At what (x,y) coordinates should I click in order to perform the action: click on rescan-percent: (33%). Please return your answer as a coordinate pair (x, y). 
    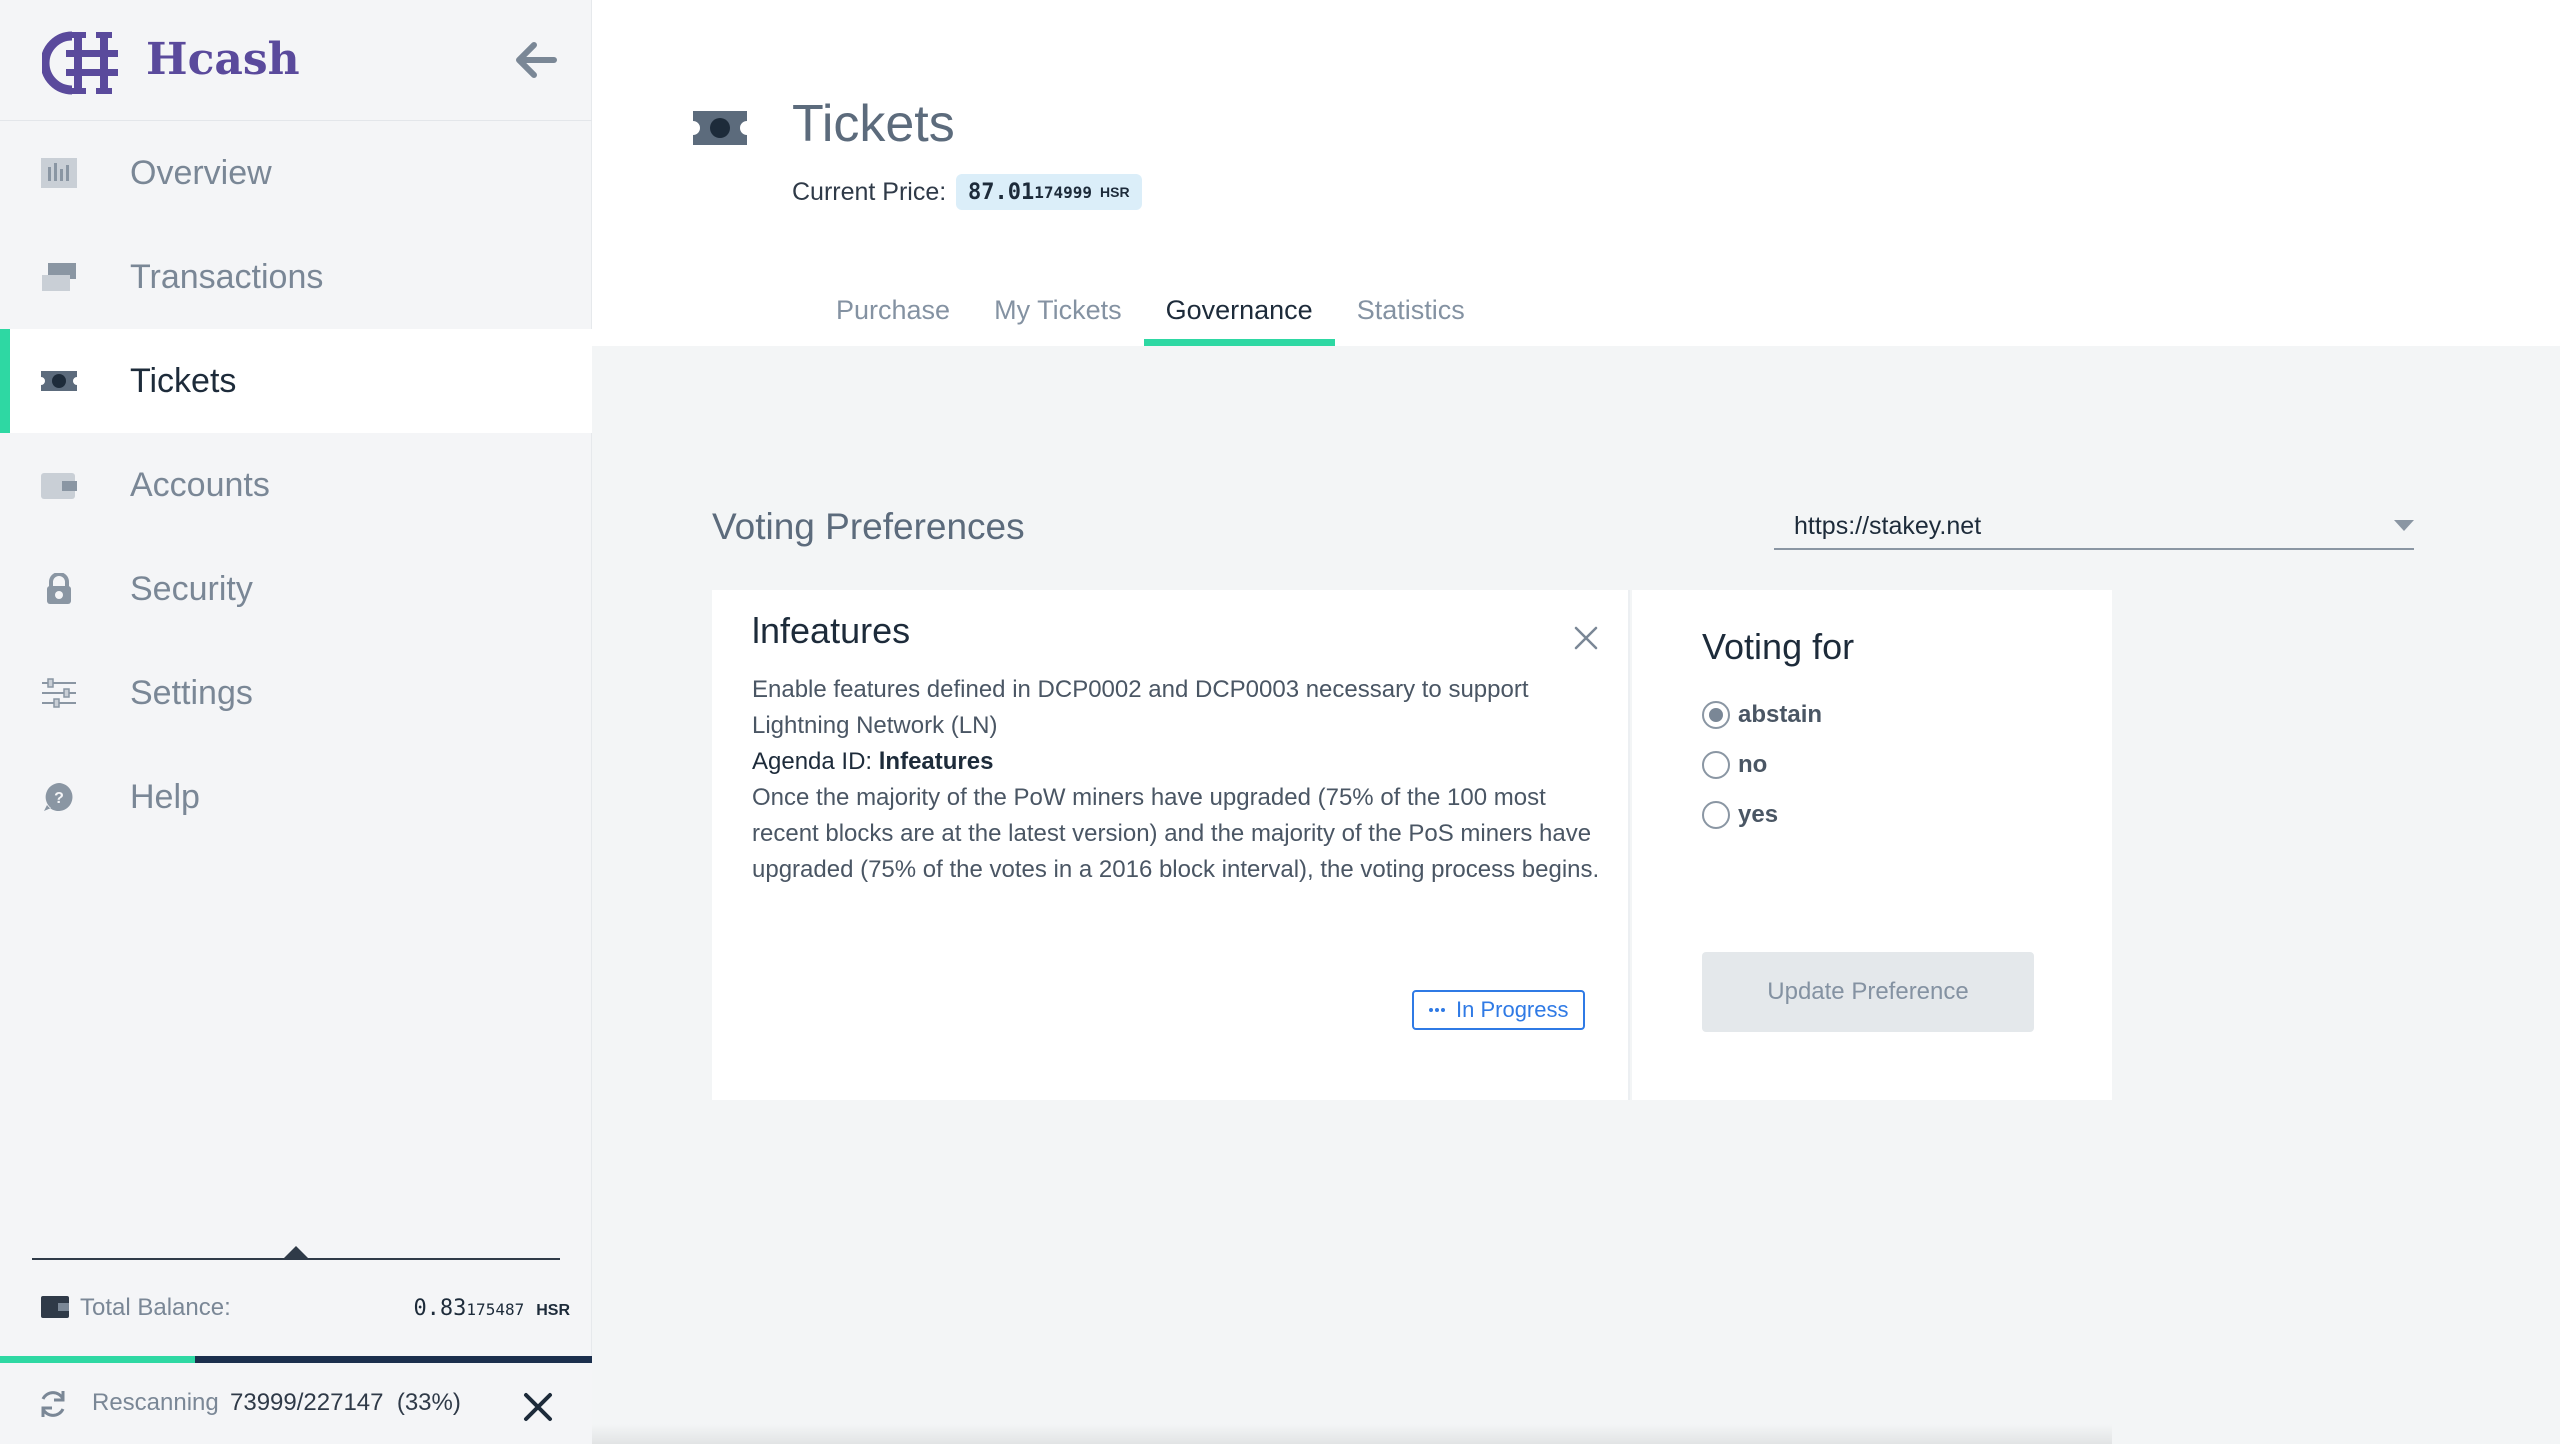
    Looking at the image, I should click on (428, 1402).